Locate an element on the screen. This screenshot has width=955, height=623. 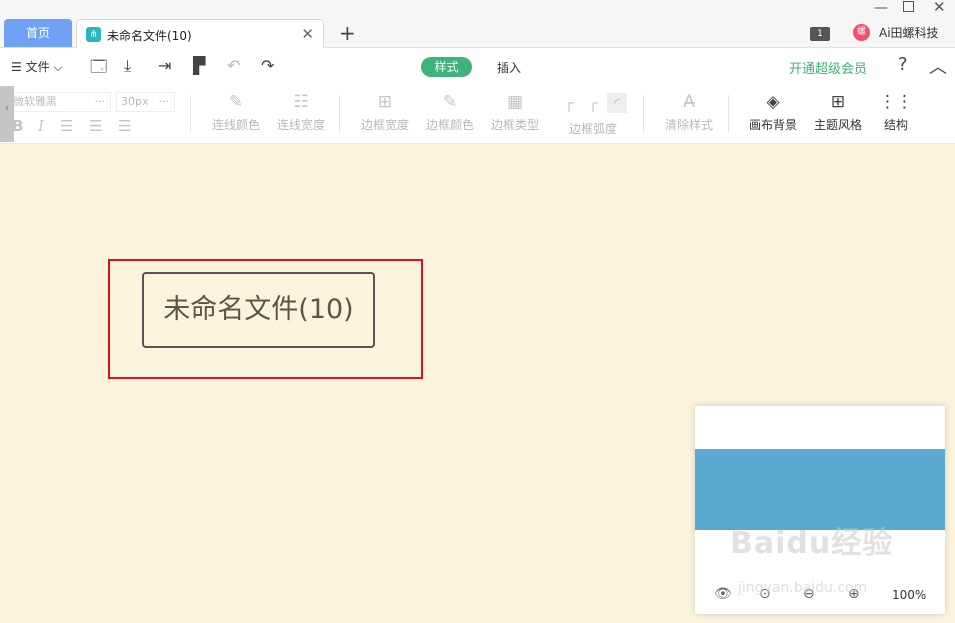
central-topic-node: 未命名文件(10) is located at coordinates (258, 310).